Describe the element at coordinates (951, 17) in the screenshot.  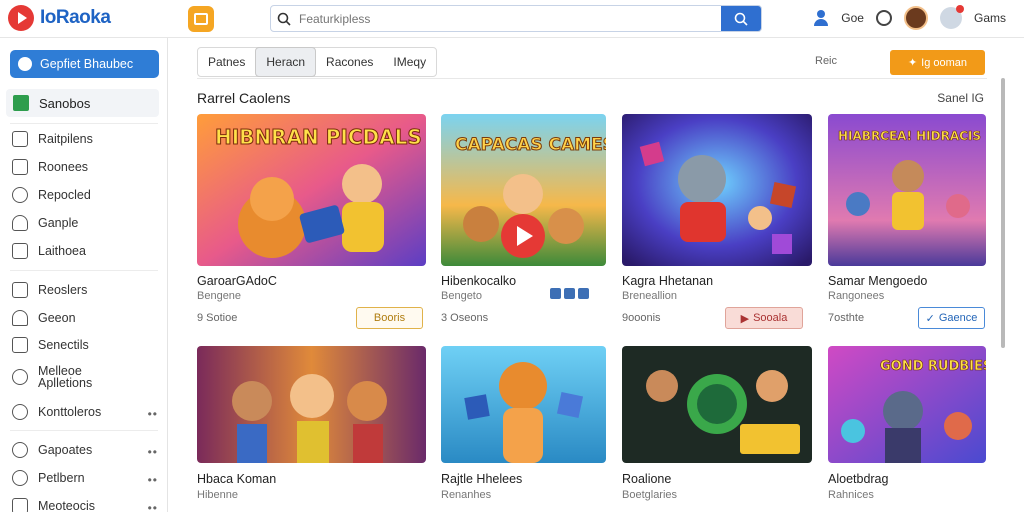
I see `notification-icon` at that location.